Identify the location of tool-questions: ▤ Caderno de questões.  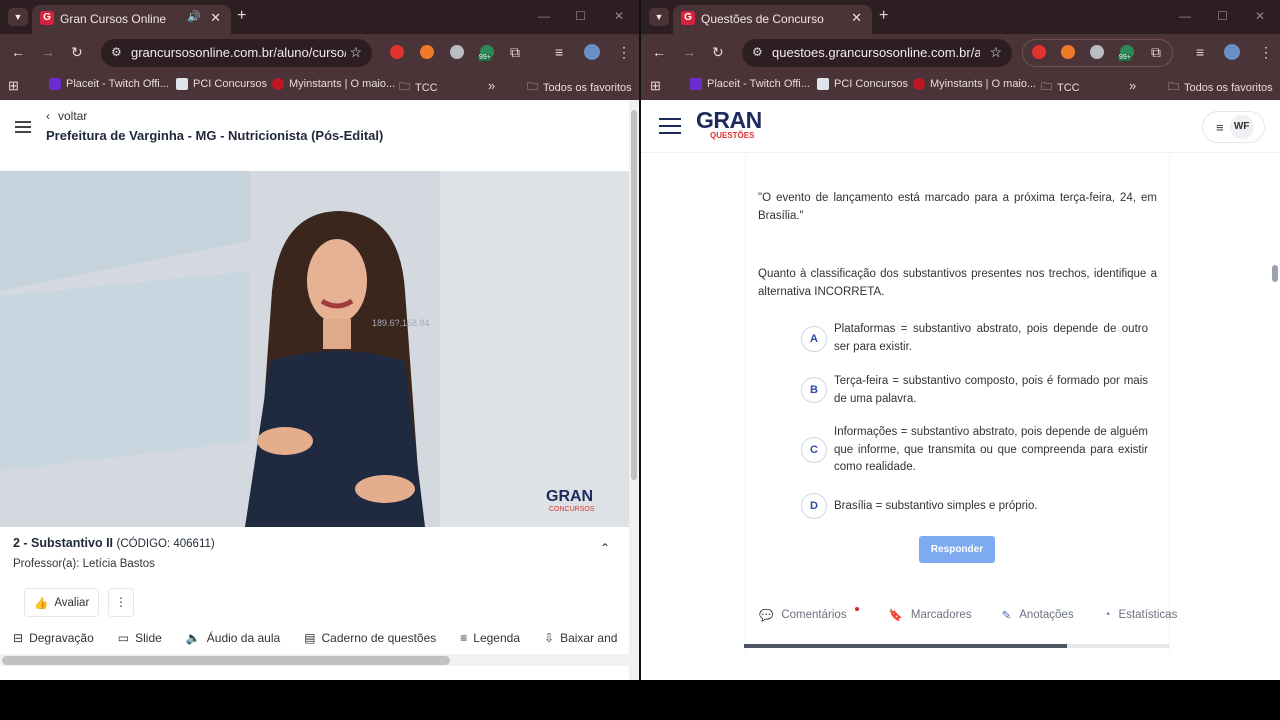
(370, 638).